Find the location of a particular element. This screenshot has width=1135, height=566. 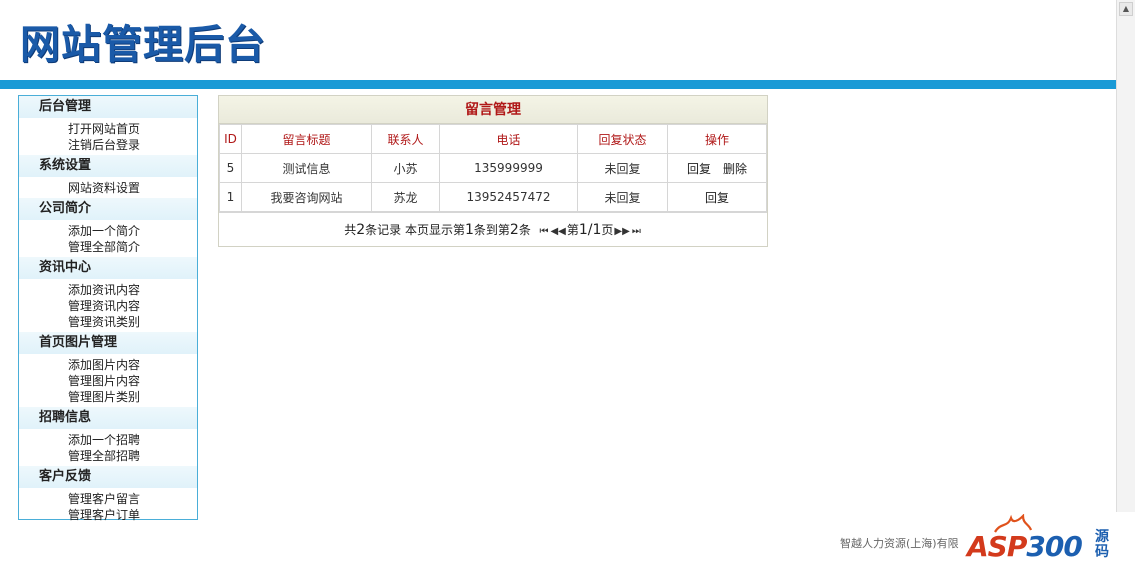

column-header-contact: 联系人 is located at coordinates (405, 139).